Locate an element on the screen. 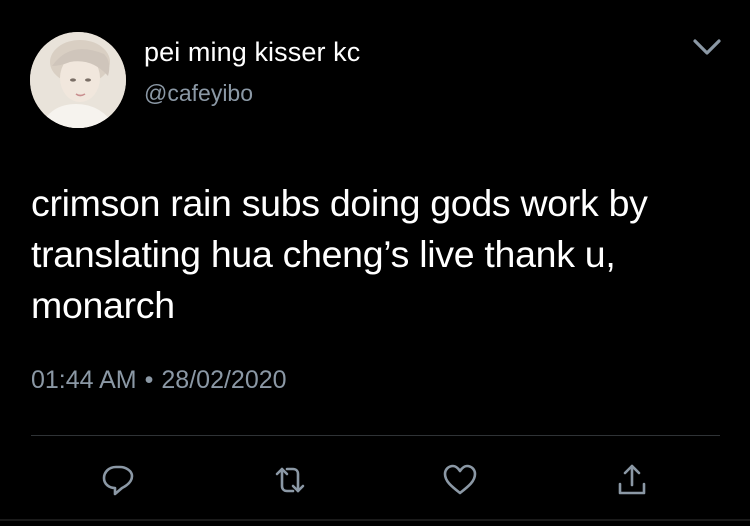 The width and height of the screenshot is (750, 526). share-icon is located at coordinates (632, 479).